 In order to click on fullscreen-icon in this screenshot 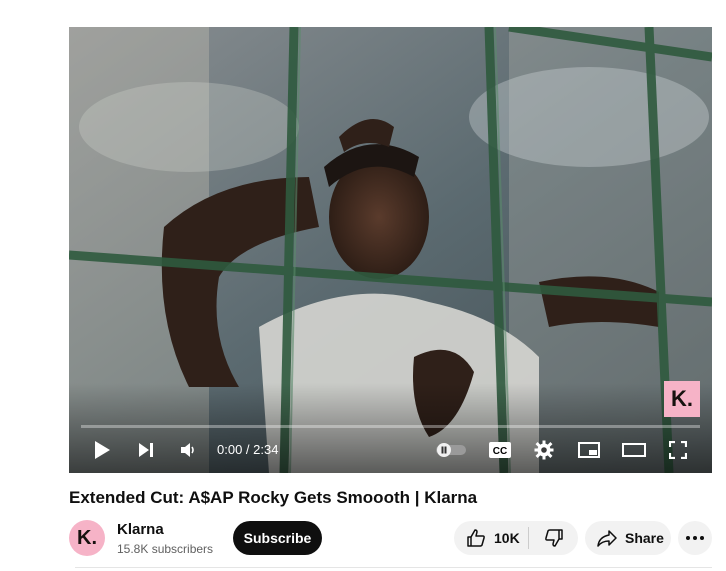, I will do `click(678, 450)`.